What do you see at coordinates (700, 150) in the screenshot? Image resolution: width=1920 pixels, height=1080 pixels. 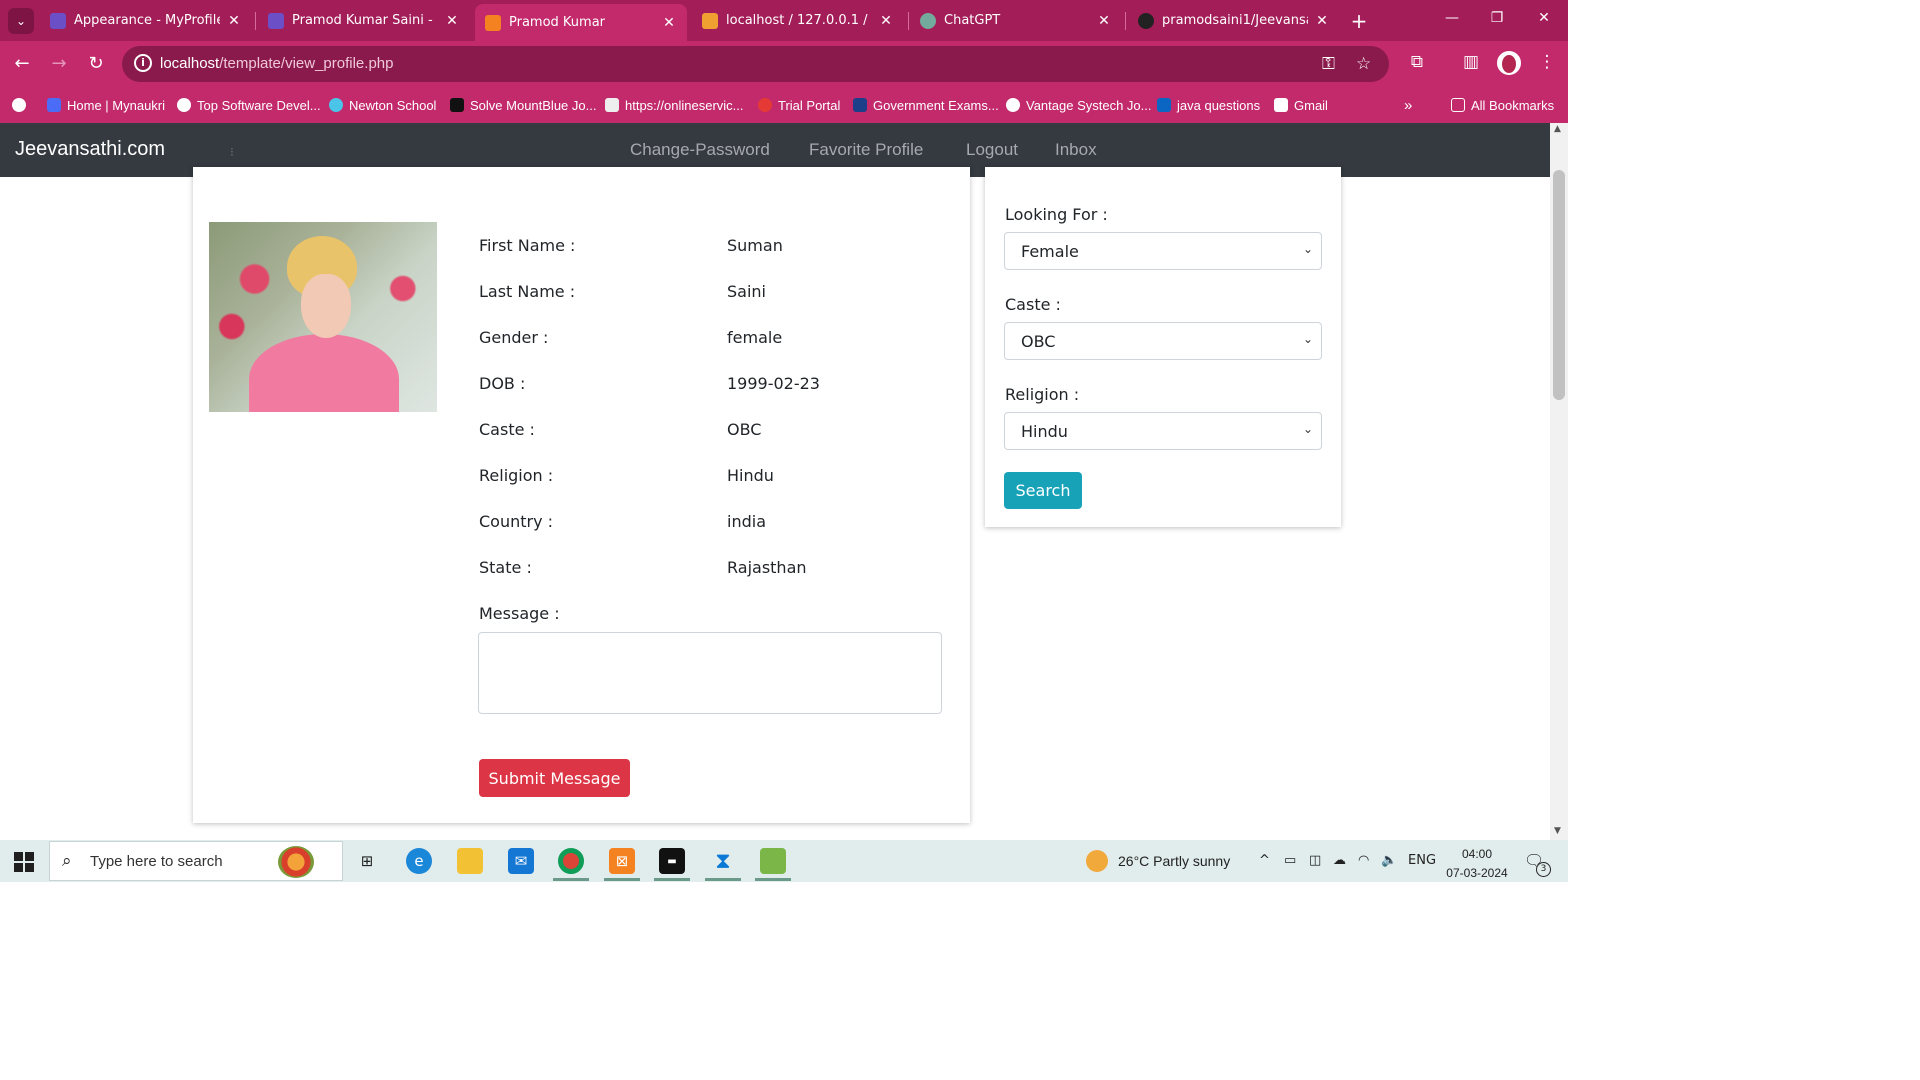 I see `nav-change-password: Change-Password` at bounding box center [700, 150].